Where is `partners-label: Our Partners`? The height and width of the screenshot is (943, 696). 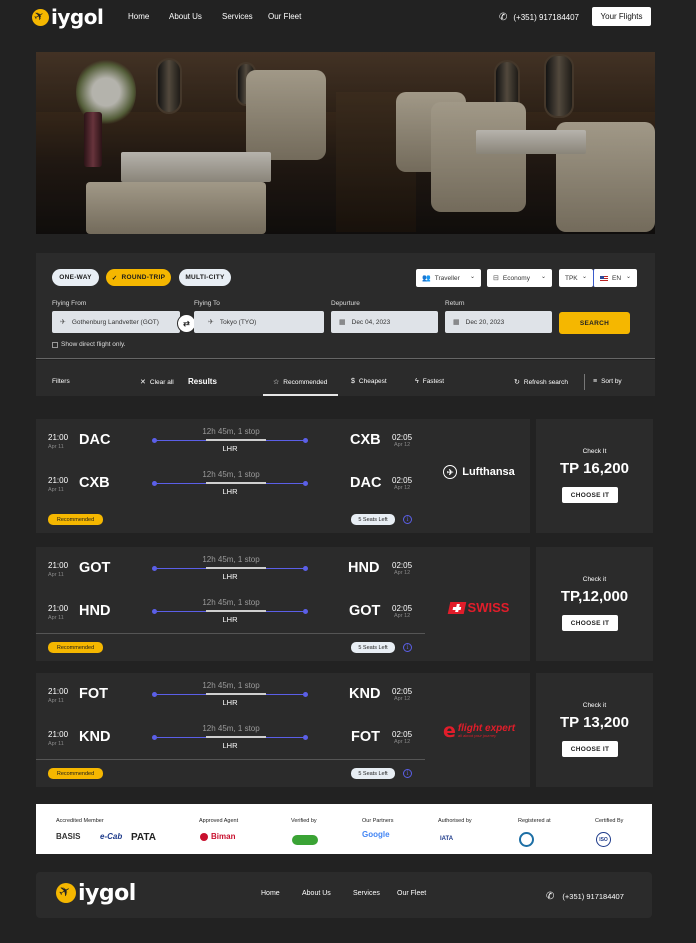
partners-label: Our Partners is located at coordinates (378, 821).